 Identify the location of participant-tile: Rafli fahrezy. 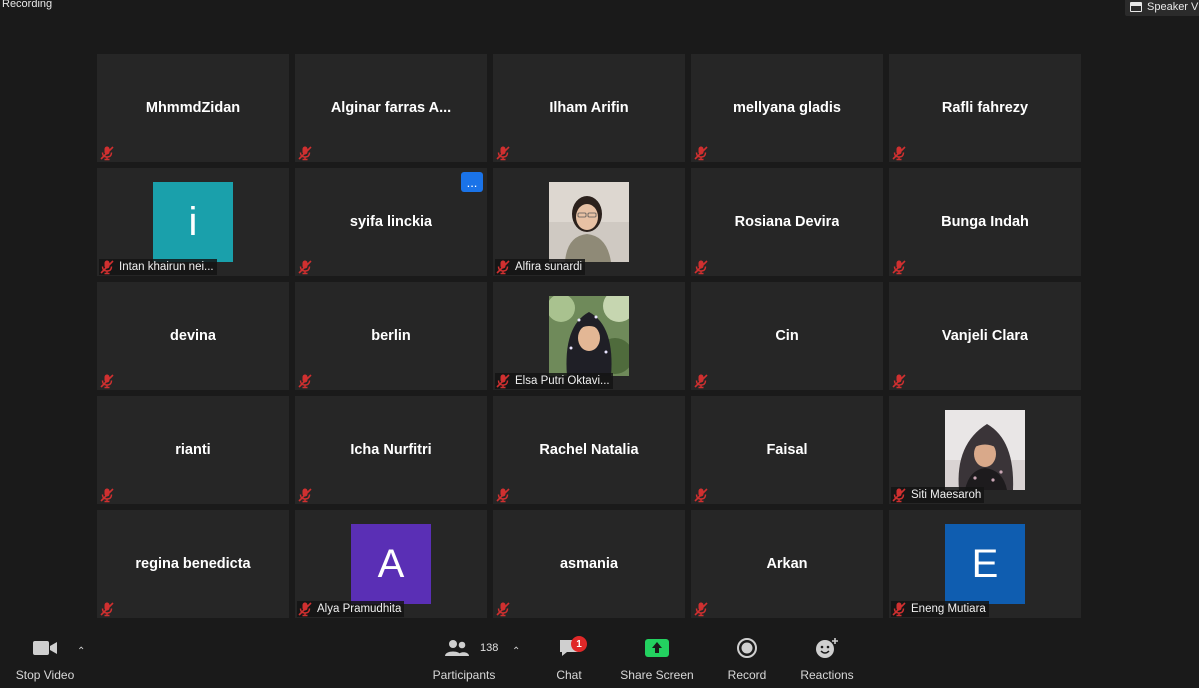
(985, 108).